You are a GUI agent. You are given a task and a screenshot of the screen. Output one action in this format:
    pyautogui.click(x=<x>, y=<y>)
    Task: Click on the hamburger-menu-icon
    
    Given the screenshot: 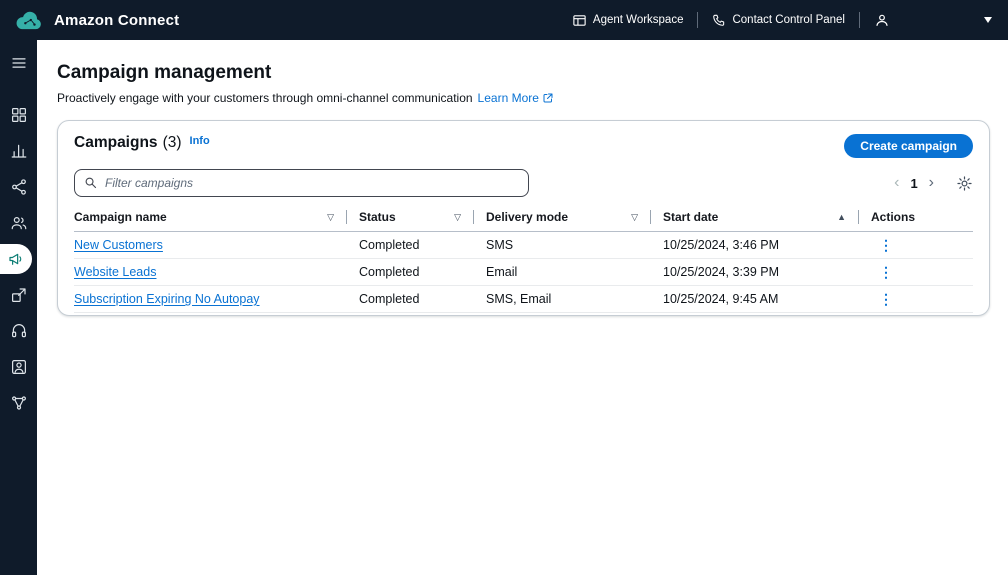 What is the action you would take?
    pyautogui.click(x=18, y=63)
    